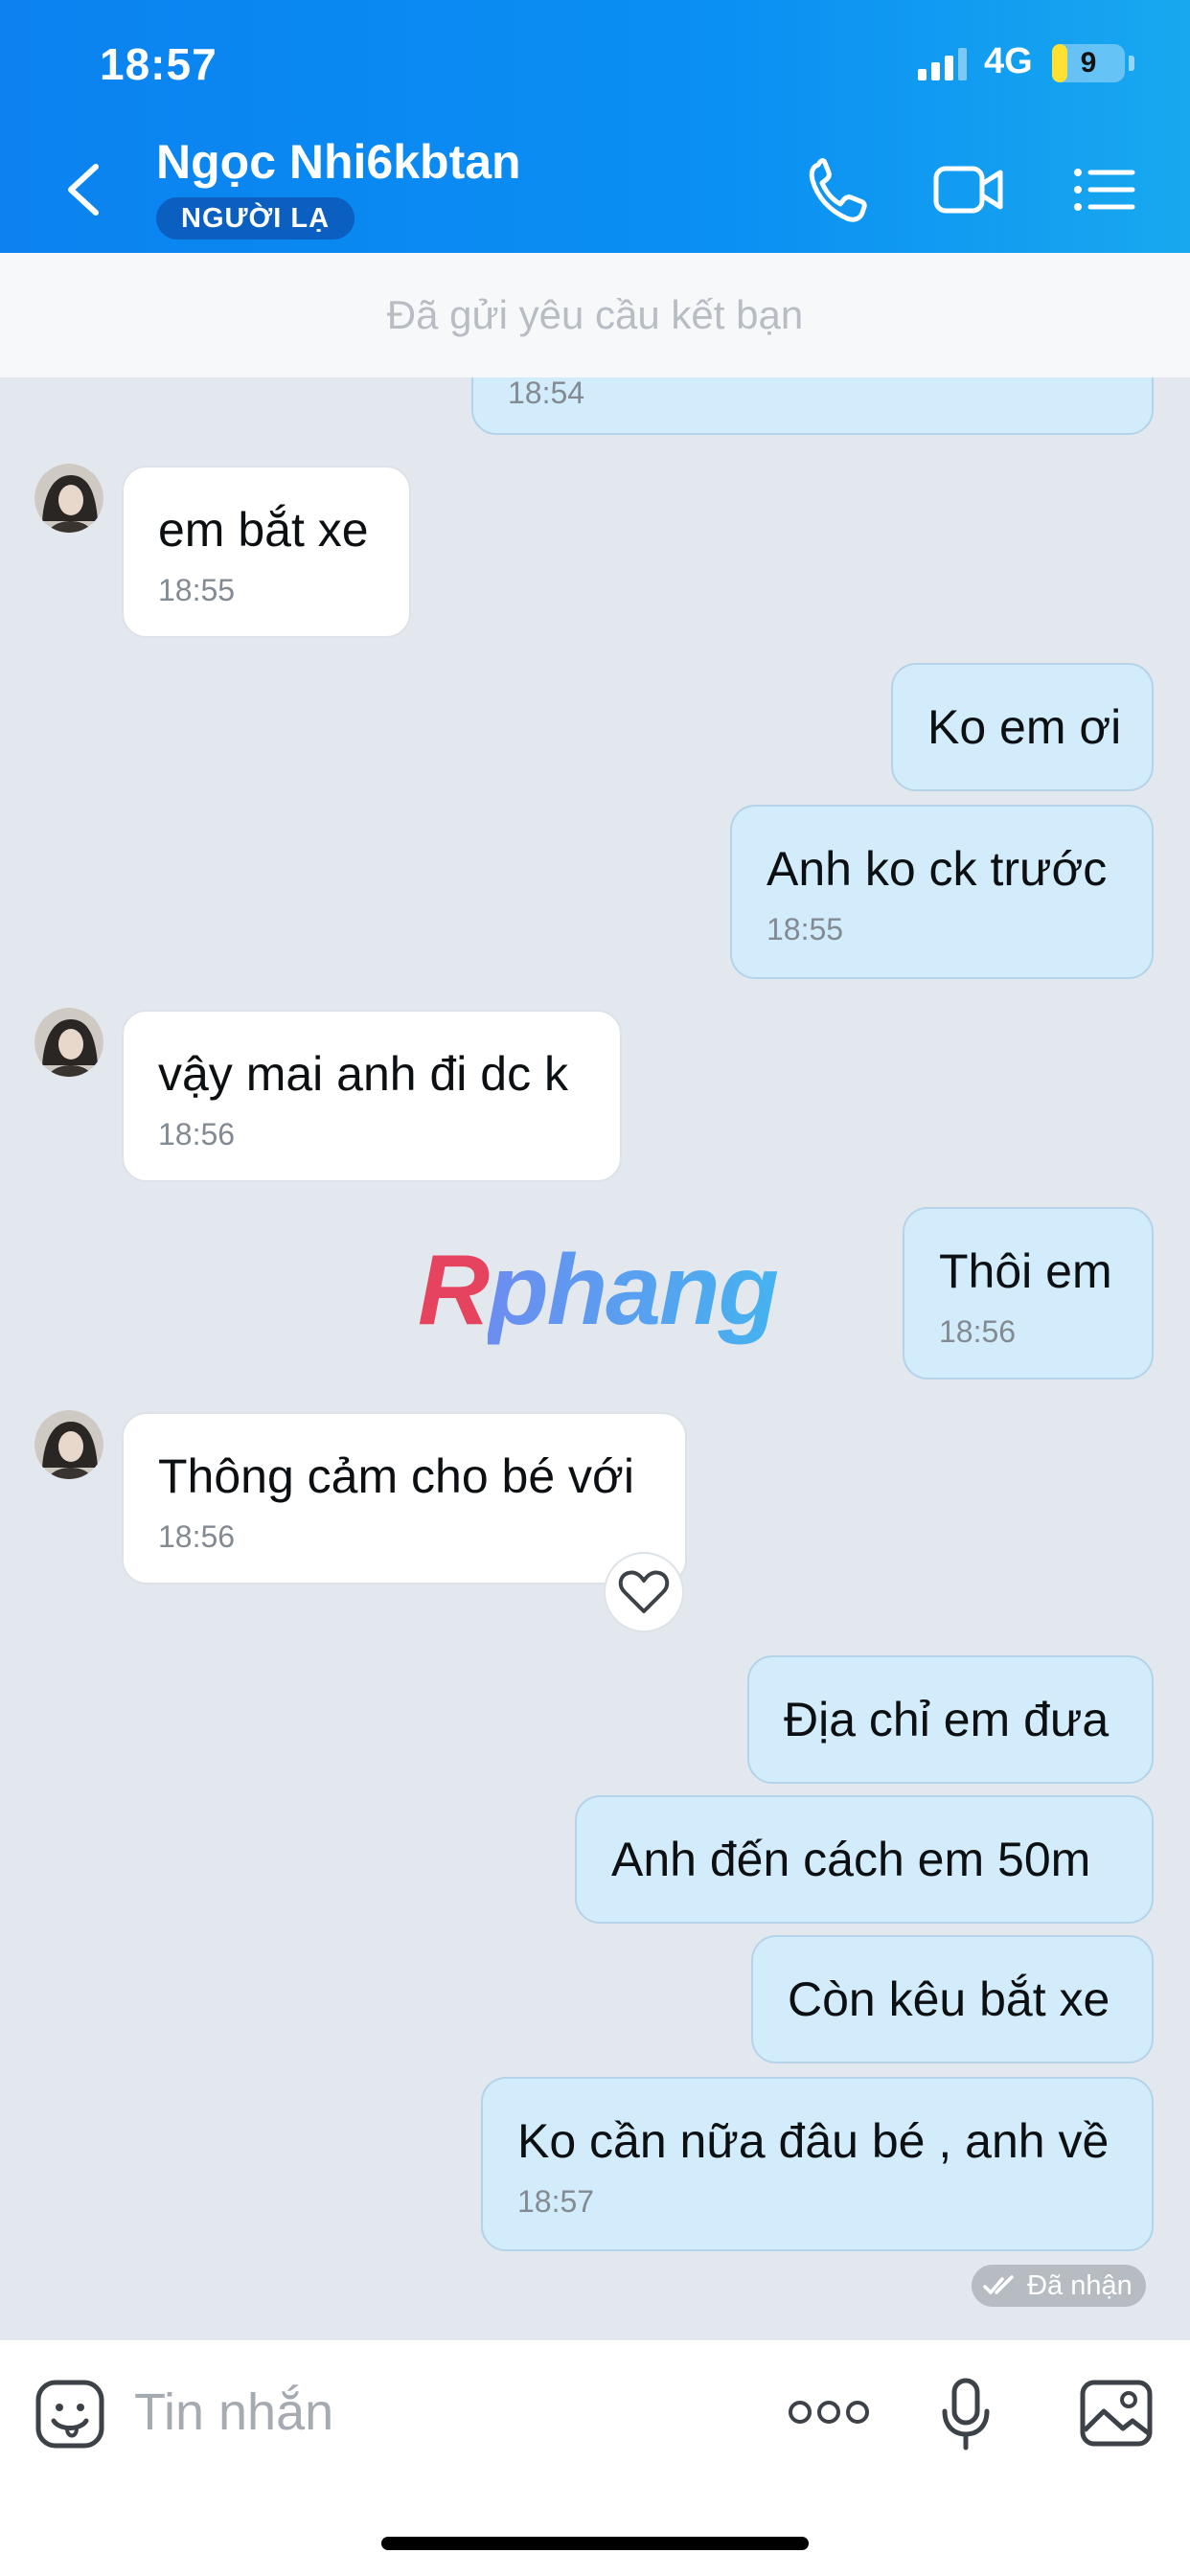  I want to click on message-bubble-outgoing: Ko em ơi, so click(1022, 727).